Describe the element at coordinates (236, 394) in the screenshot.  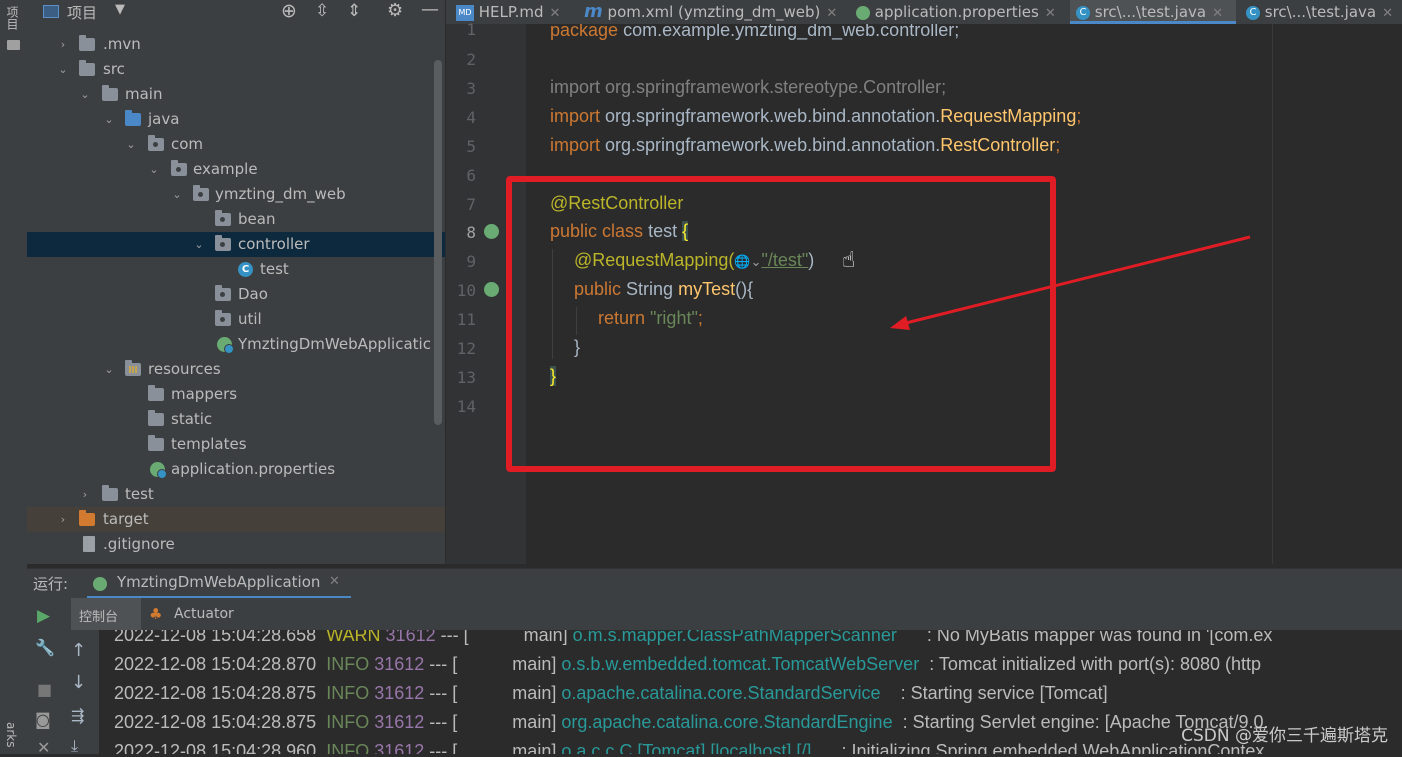
I see `tree-item-mappers: mappers` at that location.